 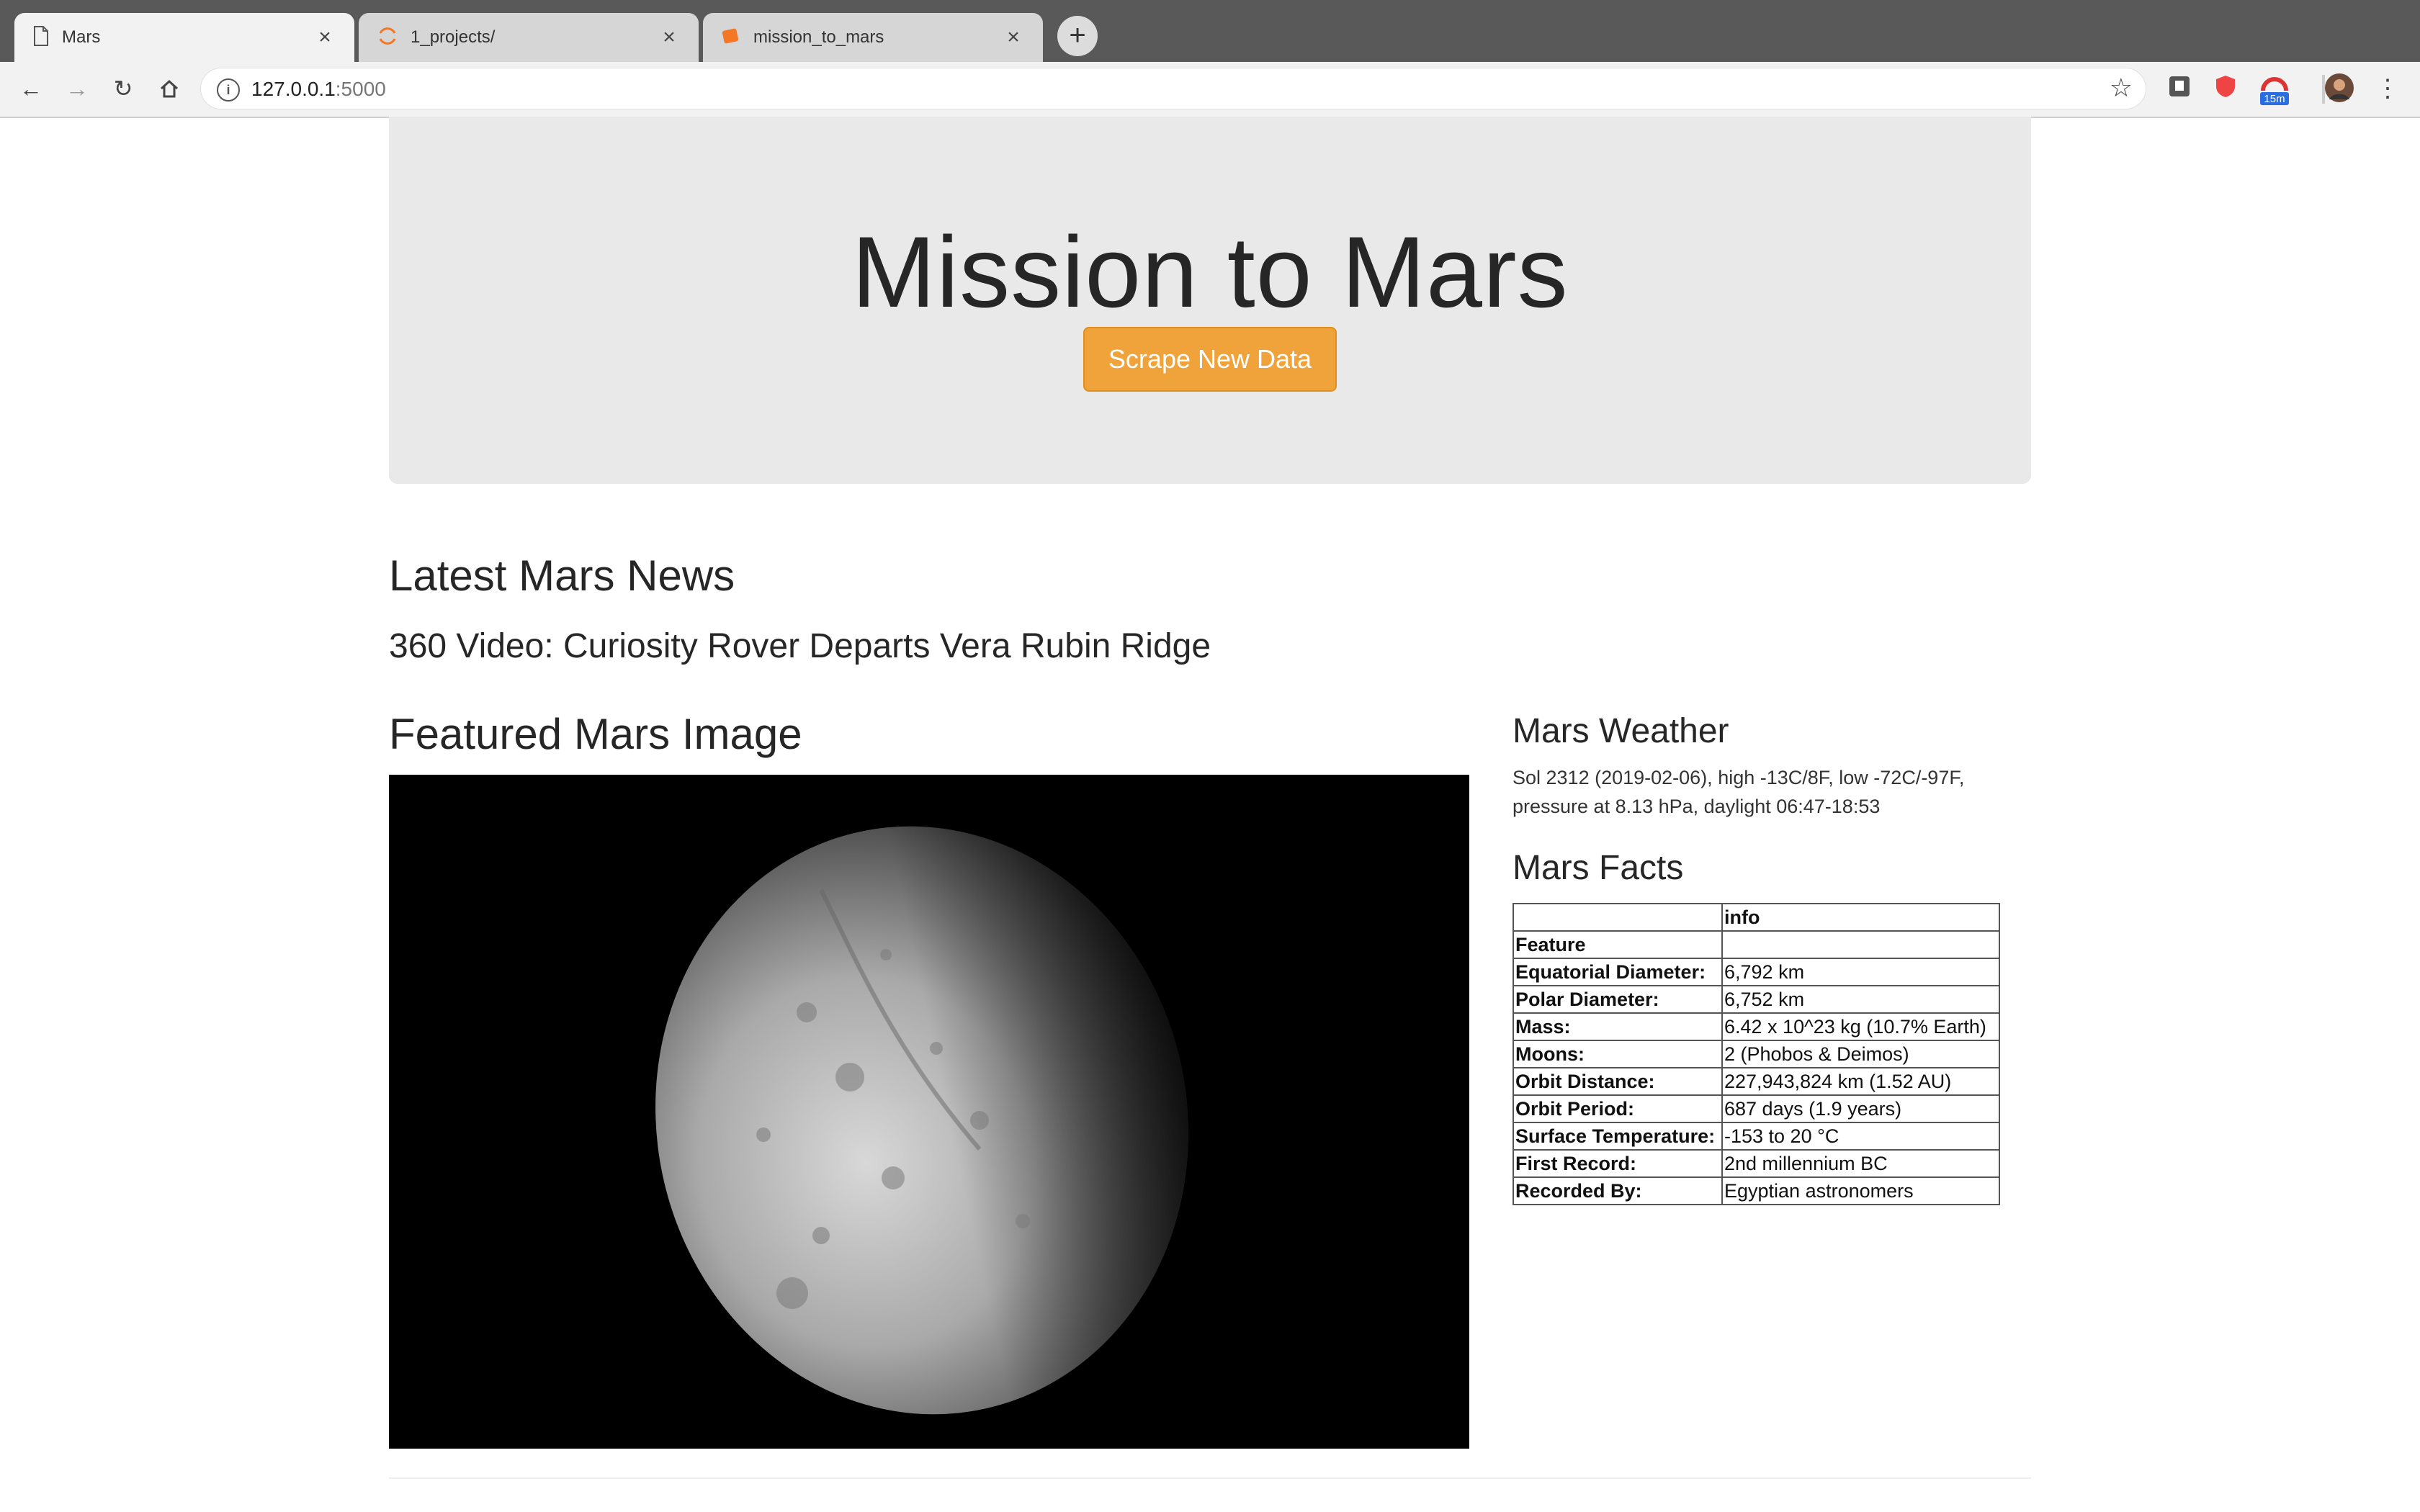 What do you see at coordinates (228, 90) in the screenshot?
I see `info-icon: i` at bounding box center [228, 90].